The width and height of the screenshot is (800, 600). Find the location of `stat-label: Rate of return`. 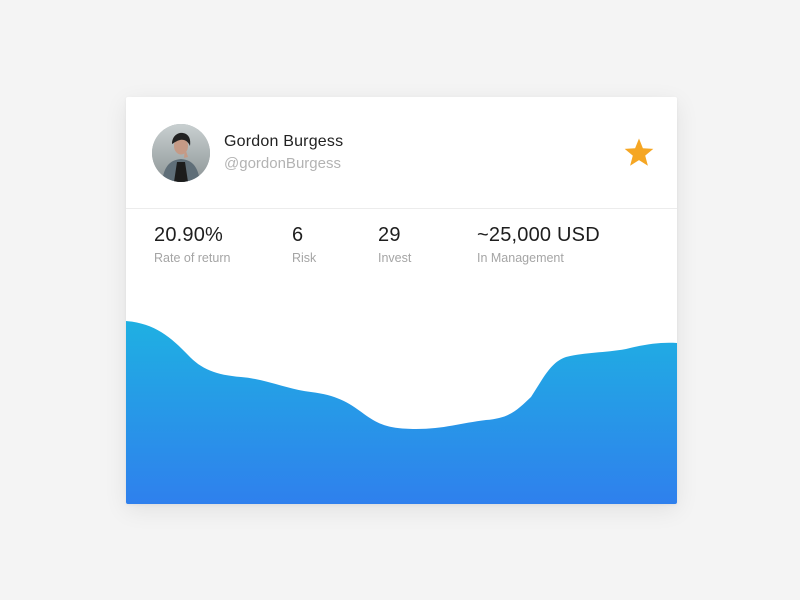

stat-label: Rate of return is located at coordinates (192, 258).